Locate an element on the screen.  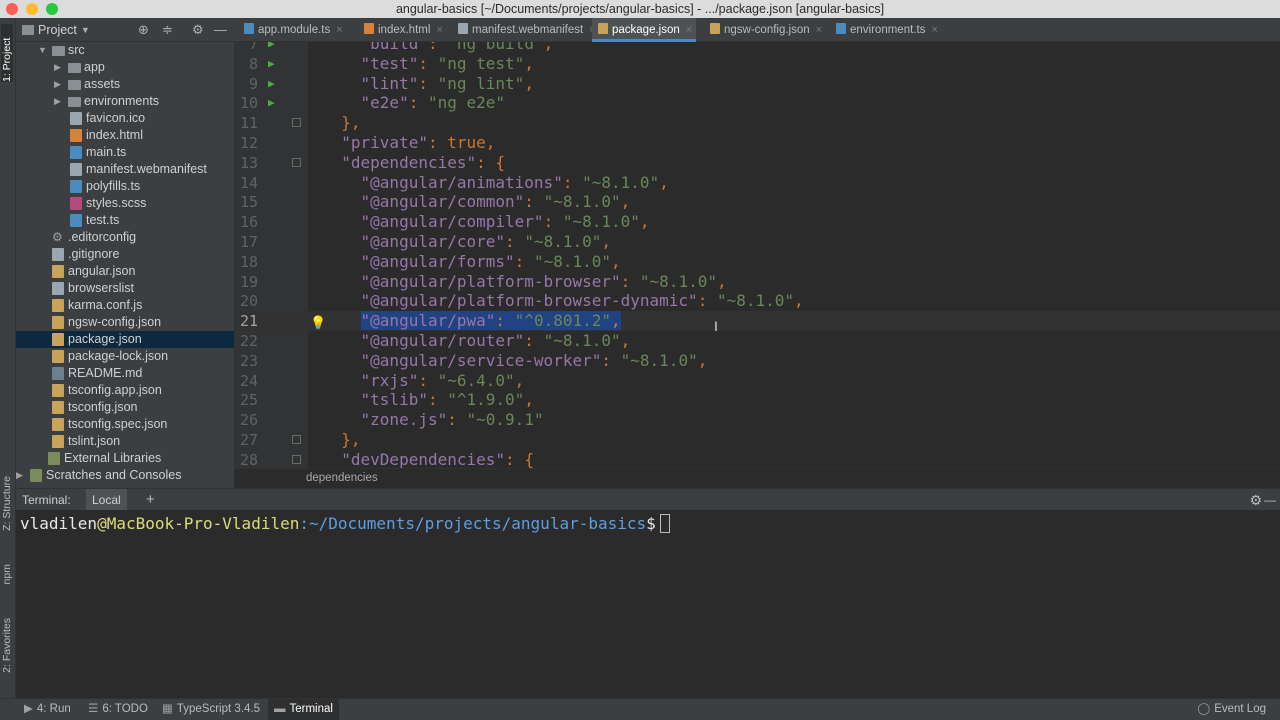
code-line: 7 ▶ "build": "ng build", is located at coordinates (757, 48).